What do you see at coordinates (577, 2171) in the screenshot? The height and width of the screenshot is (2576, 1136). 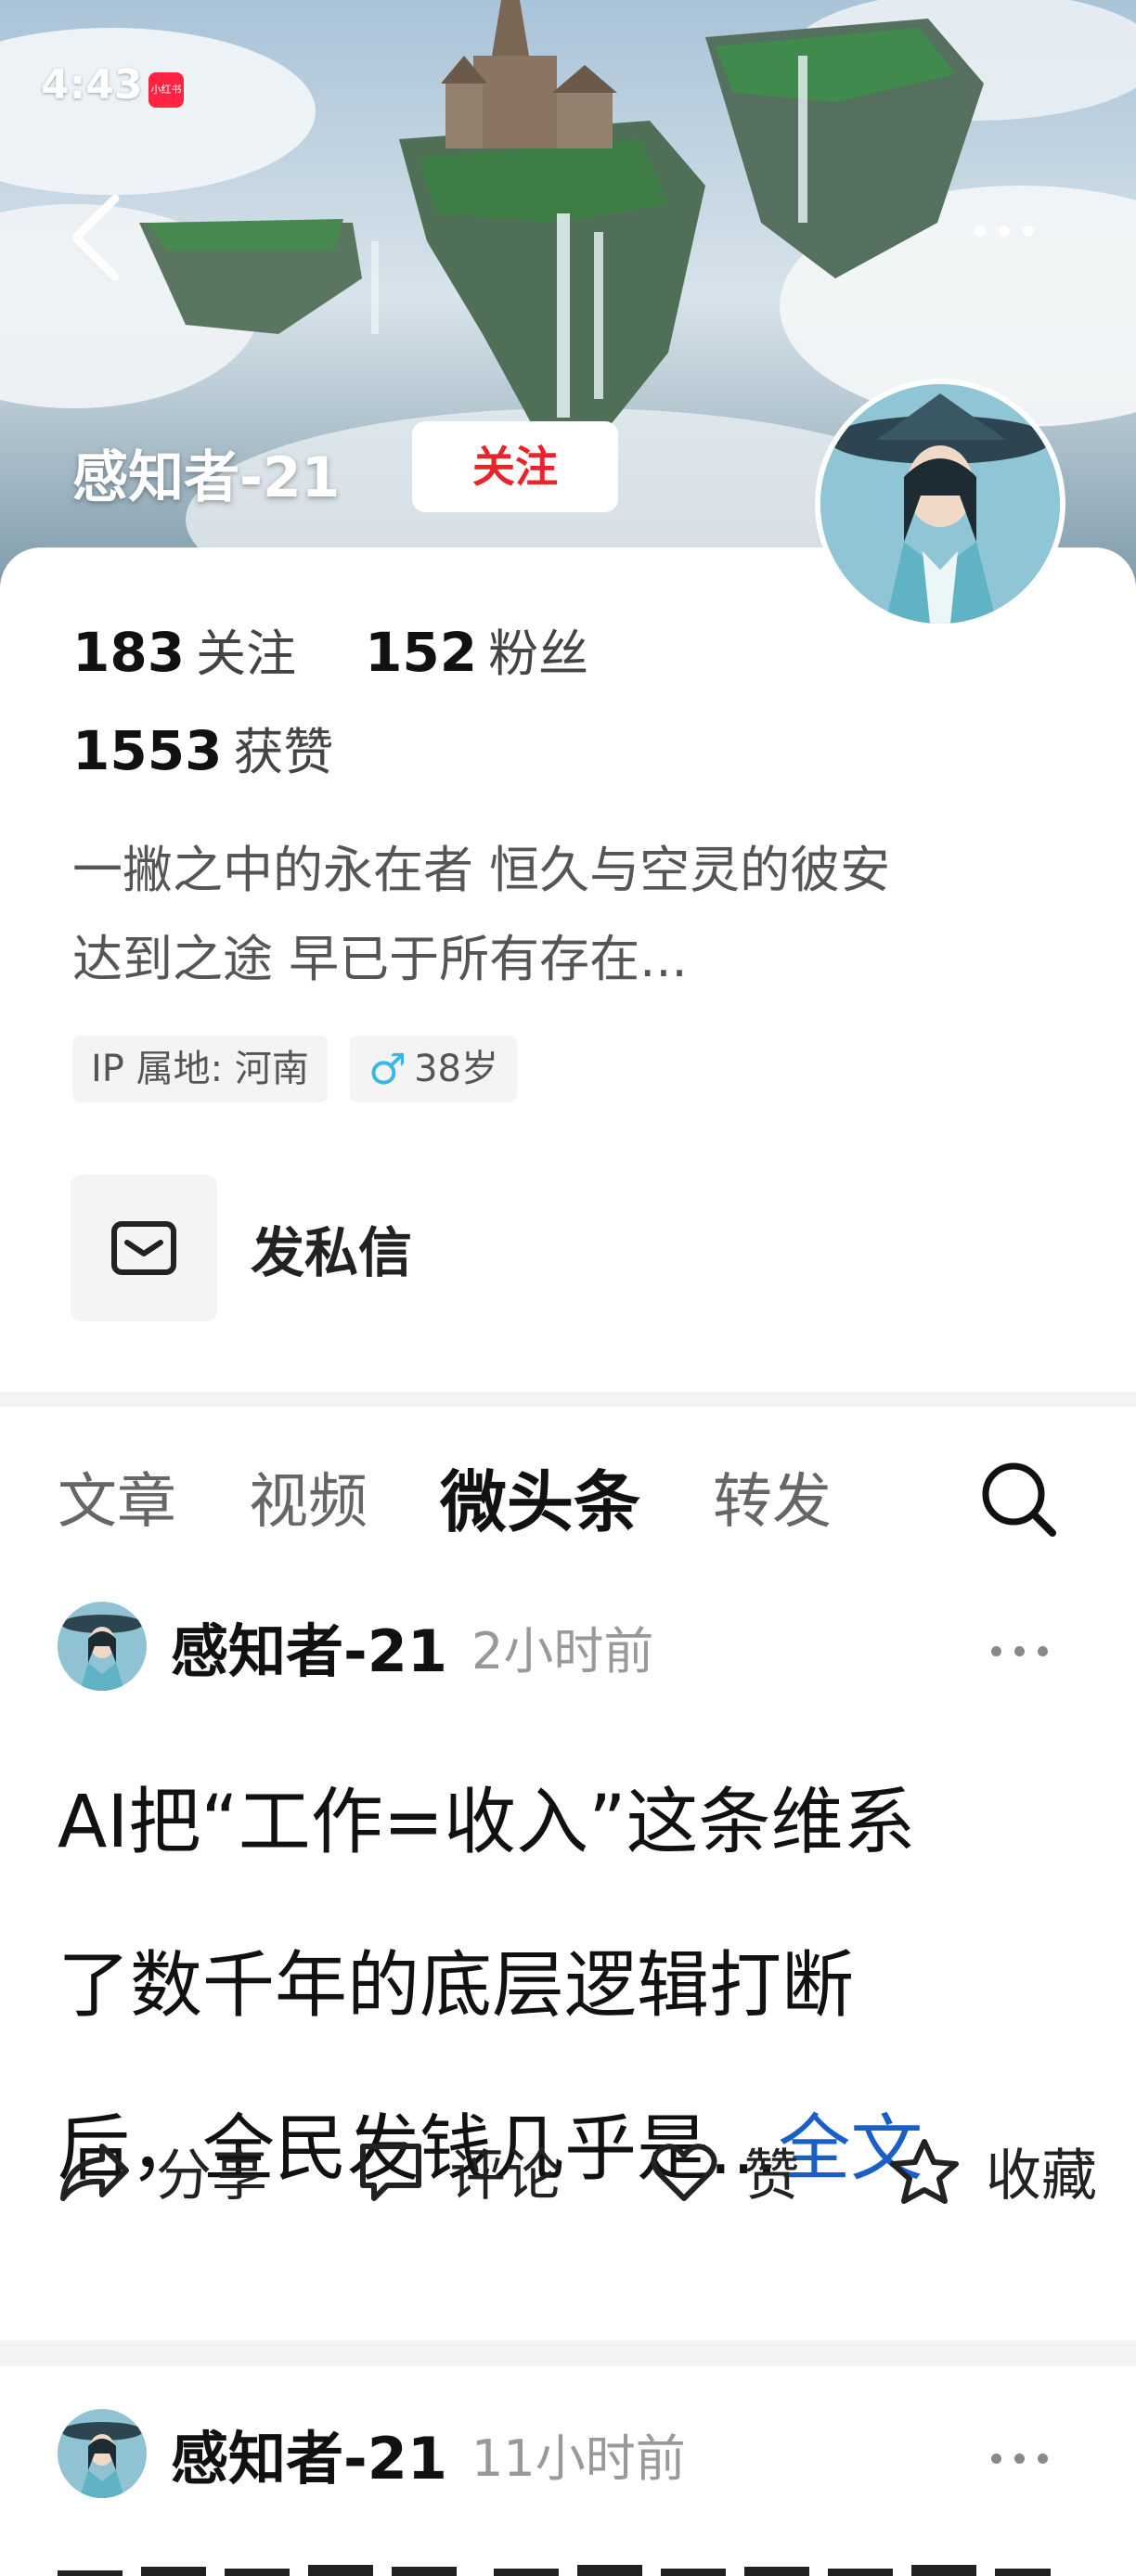 I see `post-actions: 分享 评论 赞 收藏` at bounding box center [577, 2171].